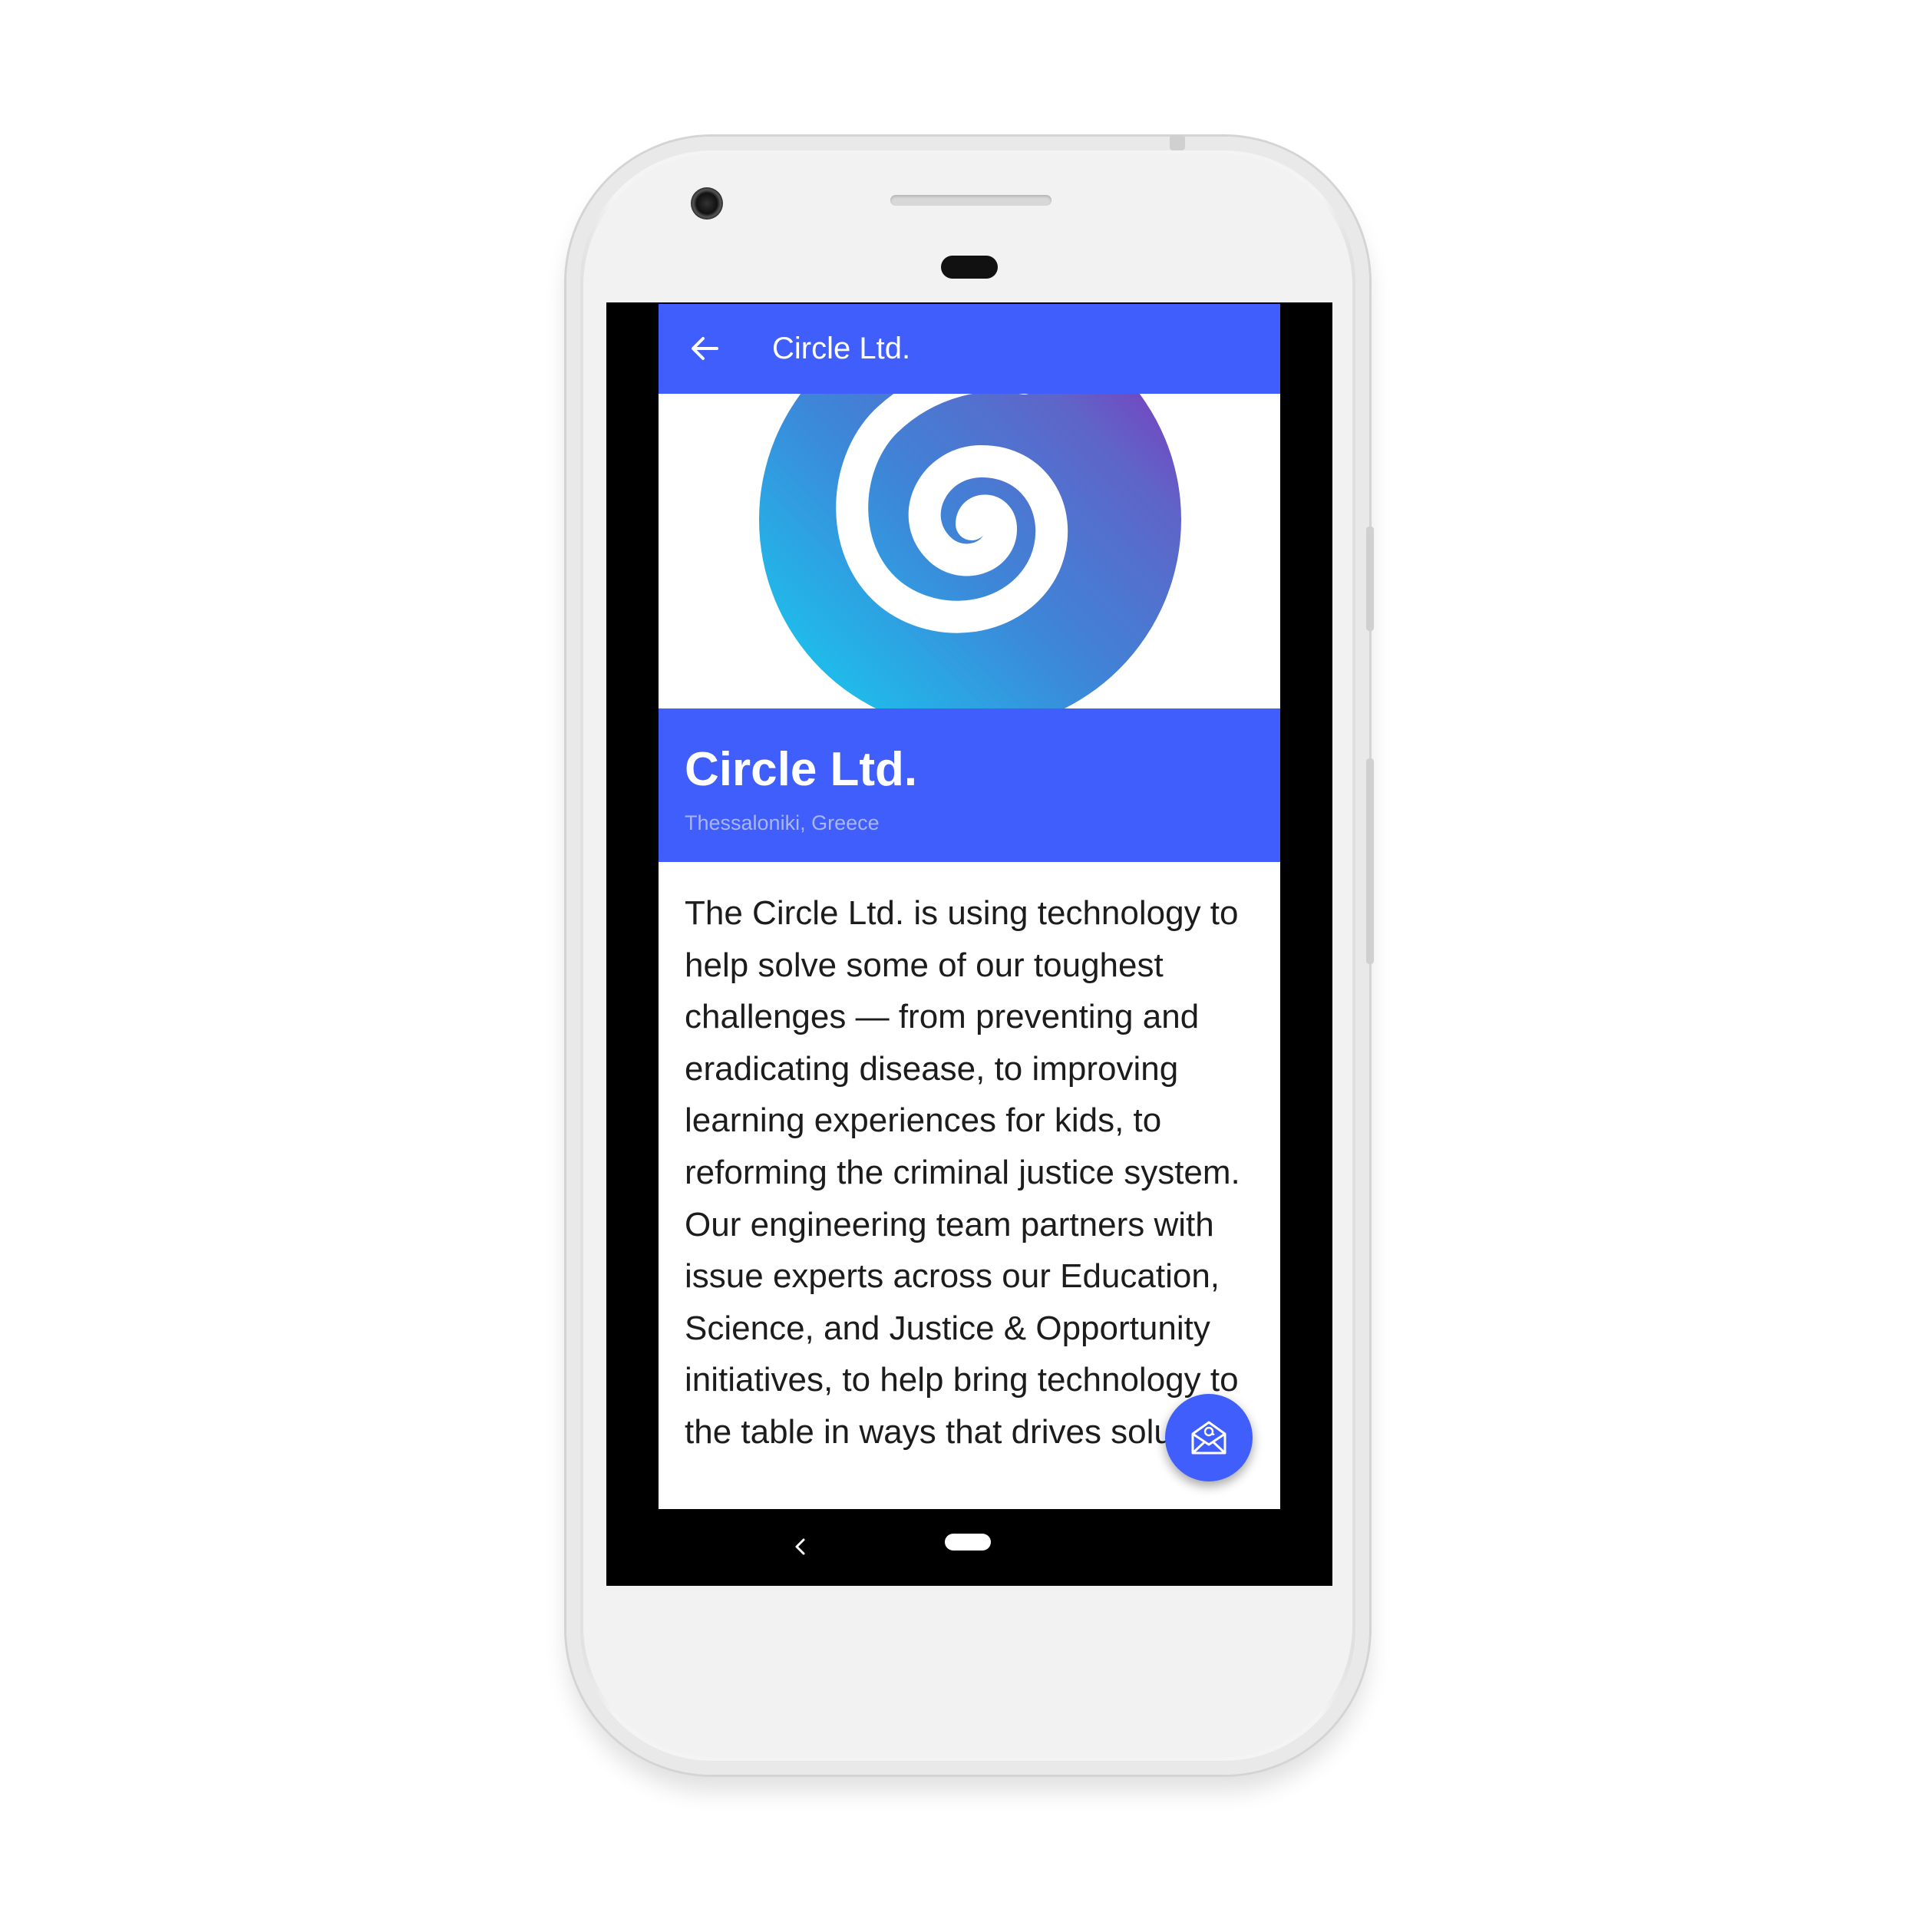 The image size is (1928, 1932). I want to click on spiral-logo, so click(970, 551).